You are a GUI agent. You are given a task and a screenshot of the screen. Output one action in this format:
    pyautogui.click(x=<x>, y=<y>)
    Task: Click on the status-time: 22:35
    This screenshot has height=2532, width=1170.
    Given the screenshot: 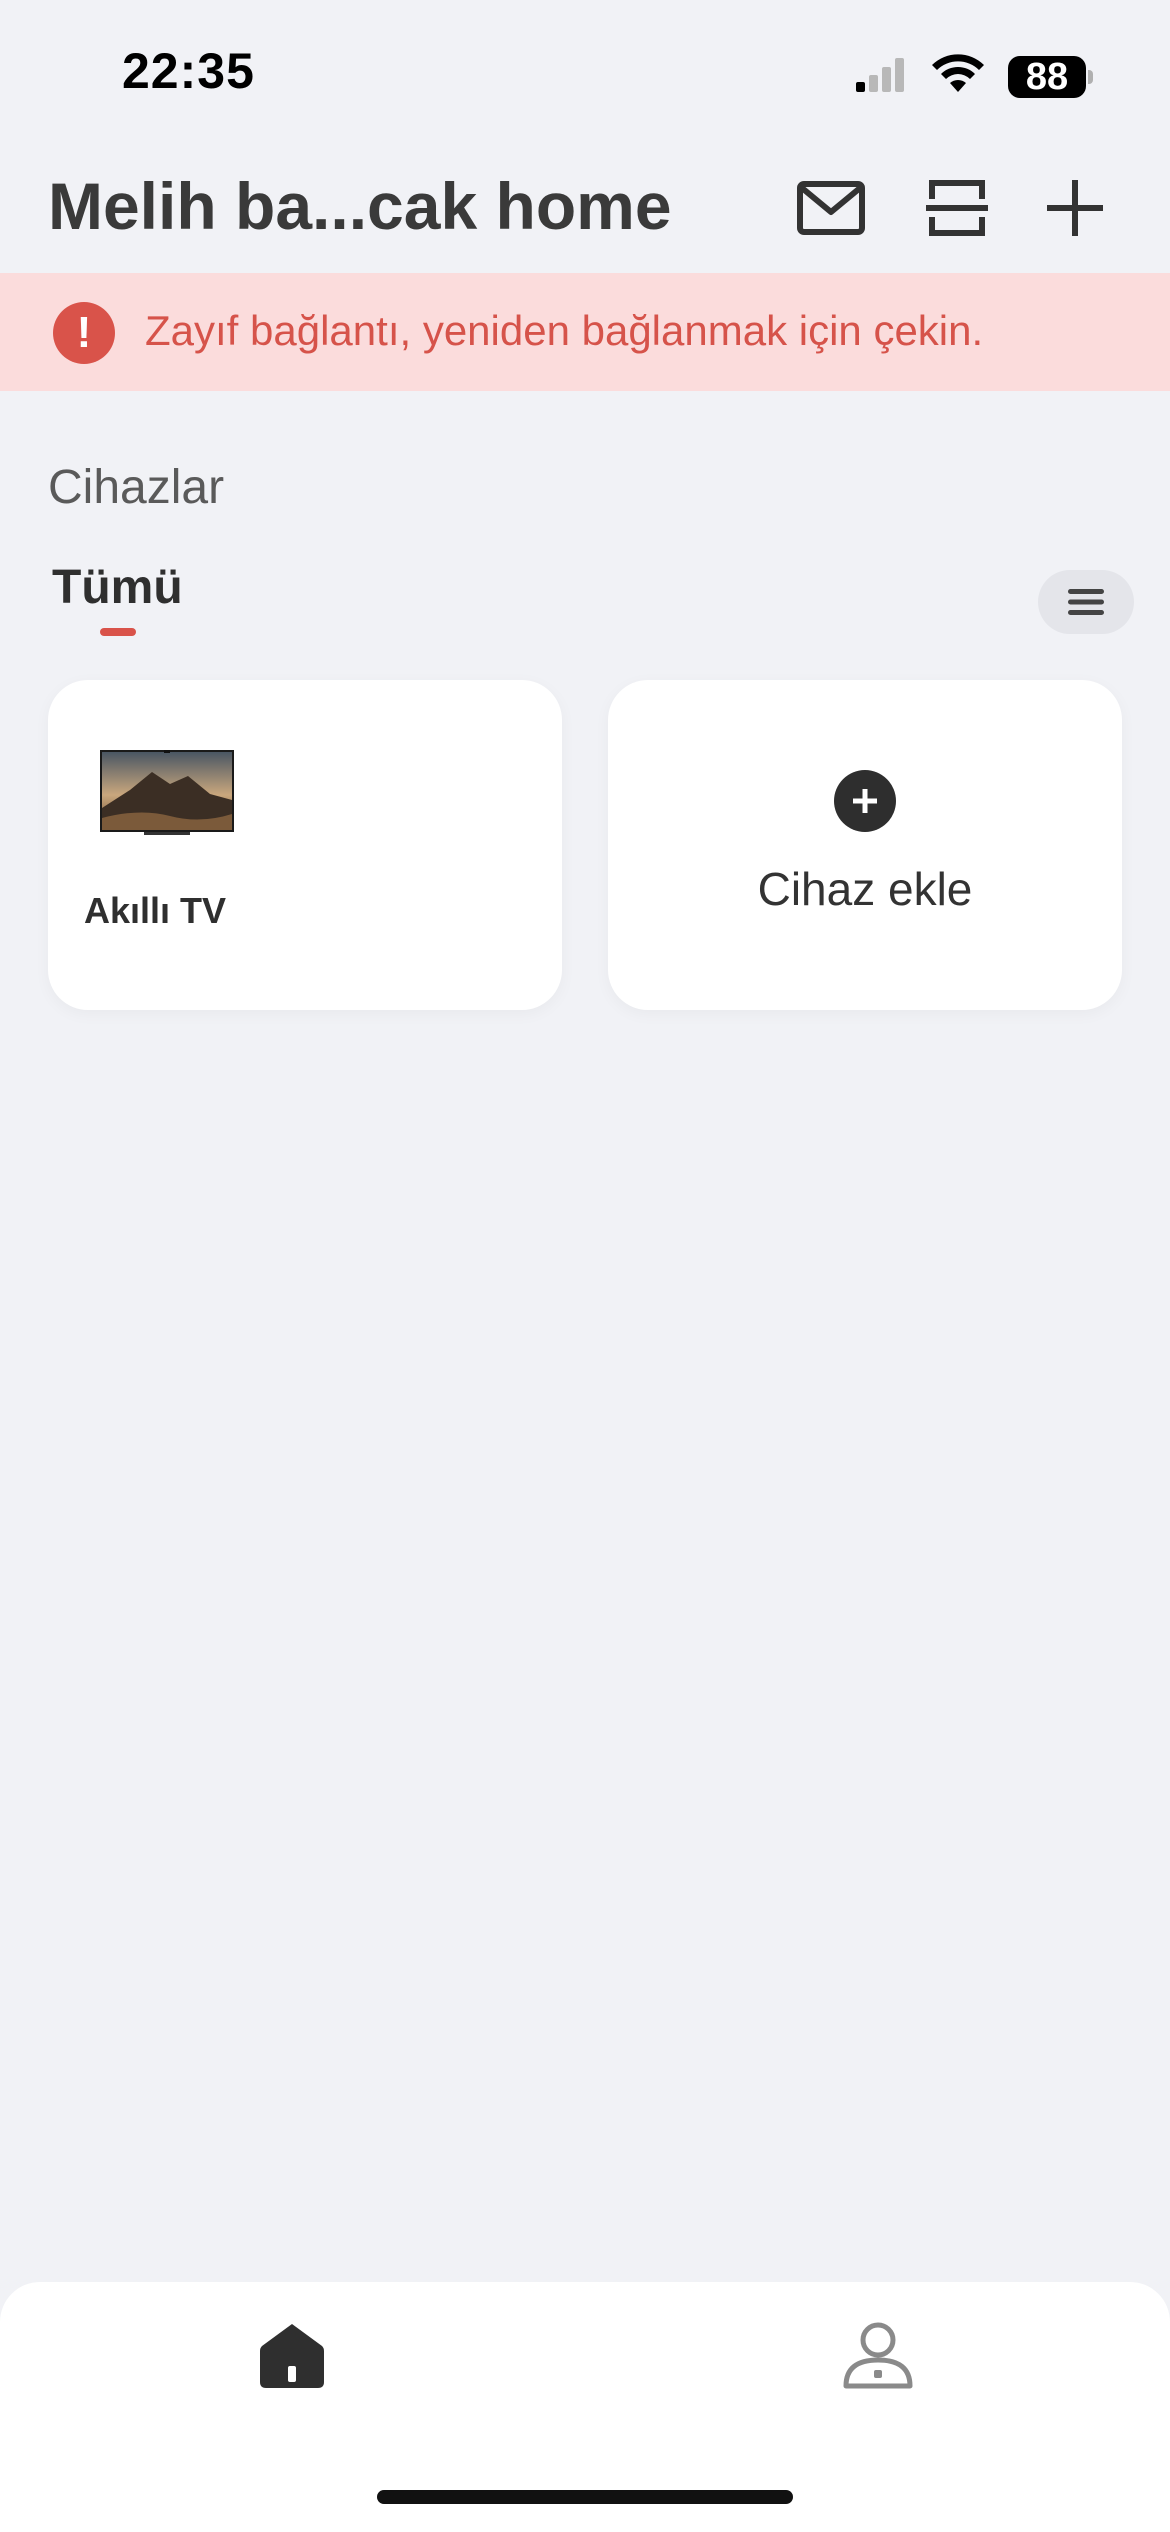 What is the action you would take?
    pyautogui.click(x=188, y=71)
    